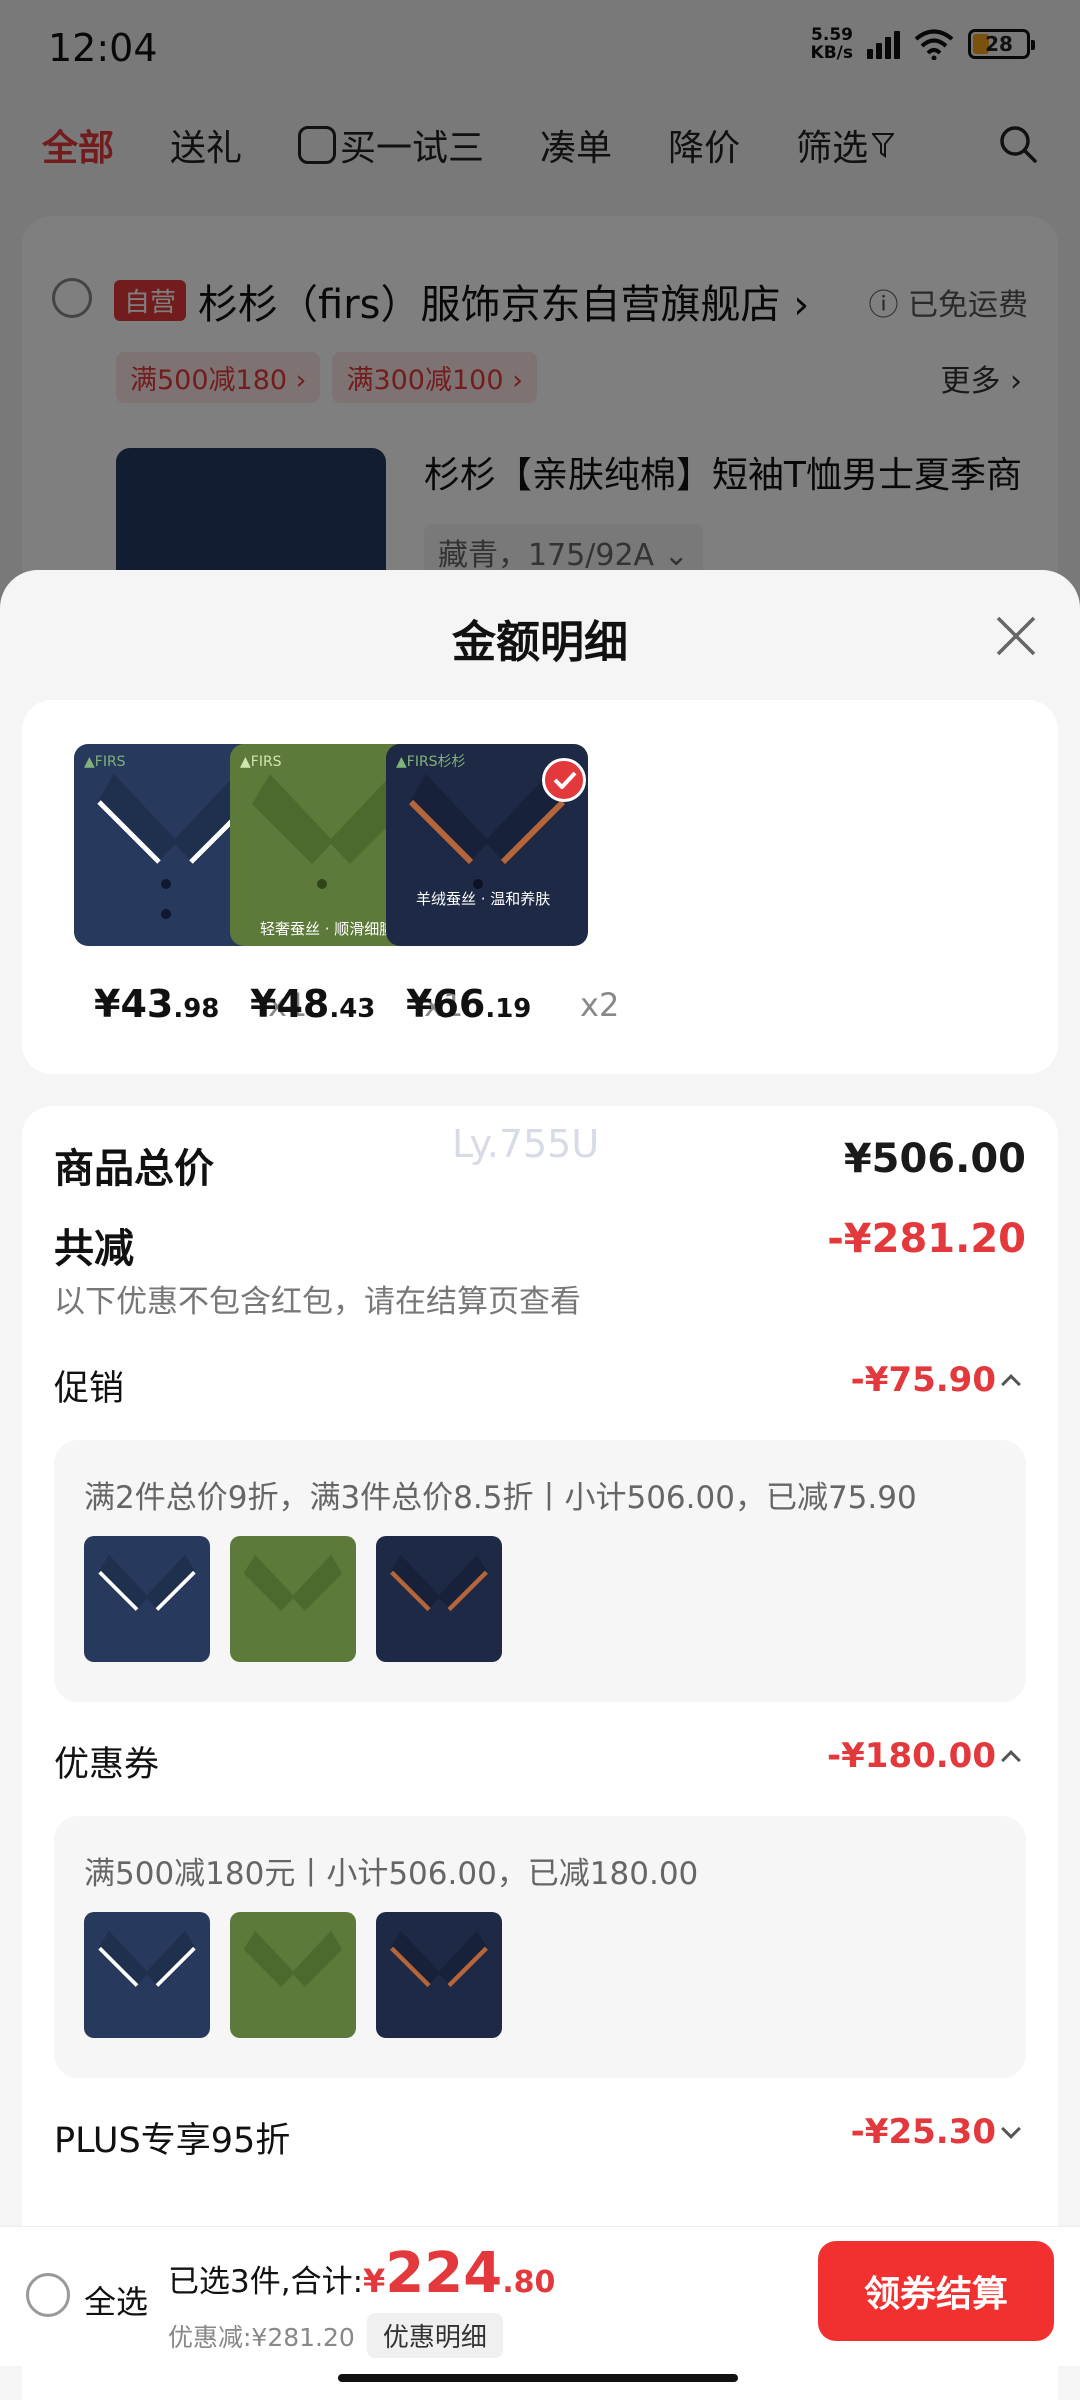  What do you see at coordinates (116, 2300) in the screenshot?
I see `select-all-label: 全选` at bounding box center [116, 2300].